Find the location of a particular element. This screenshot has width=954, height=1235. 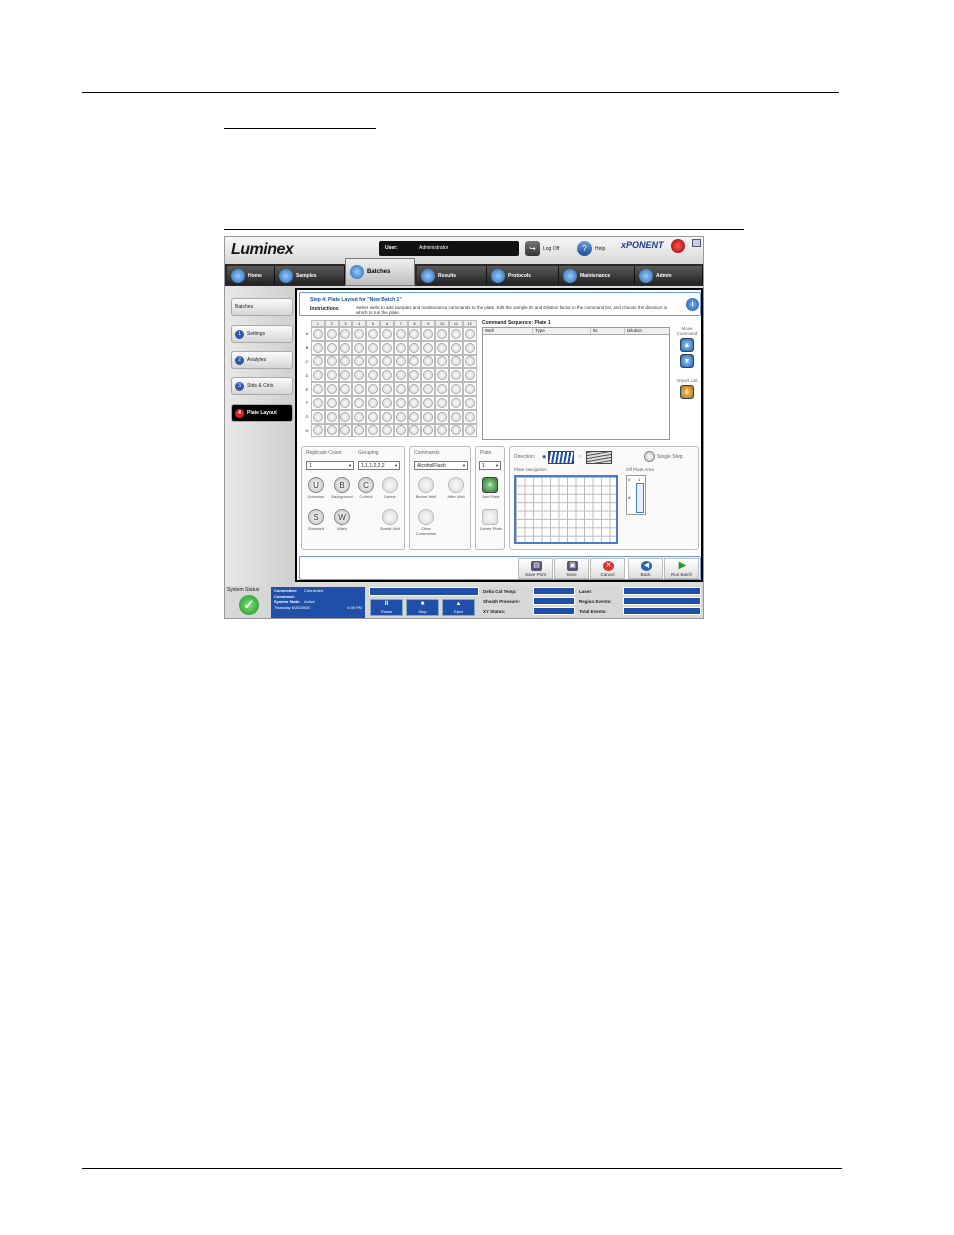

save-button: ▣ Save is located at coordinates (571, 568).